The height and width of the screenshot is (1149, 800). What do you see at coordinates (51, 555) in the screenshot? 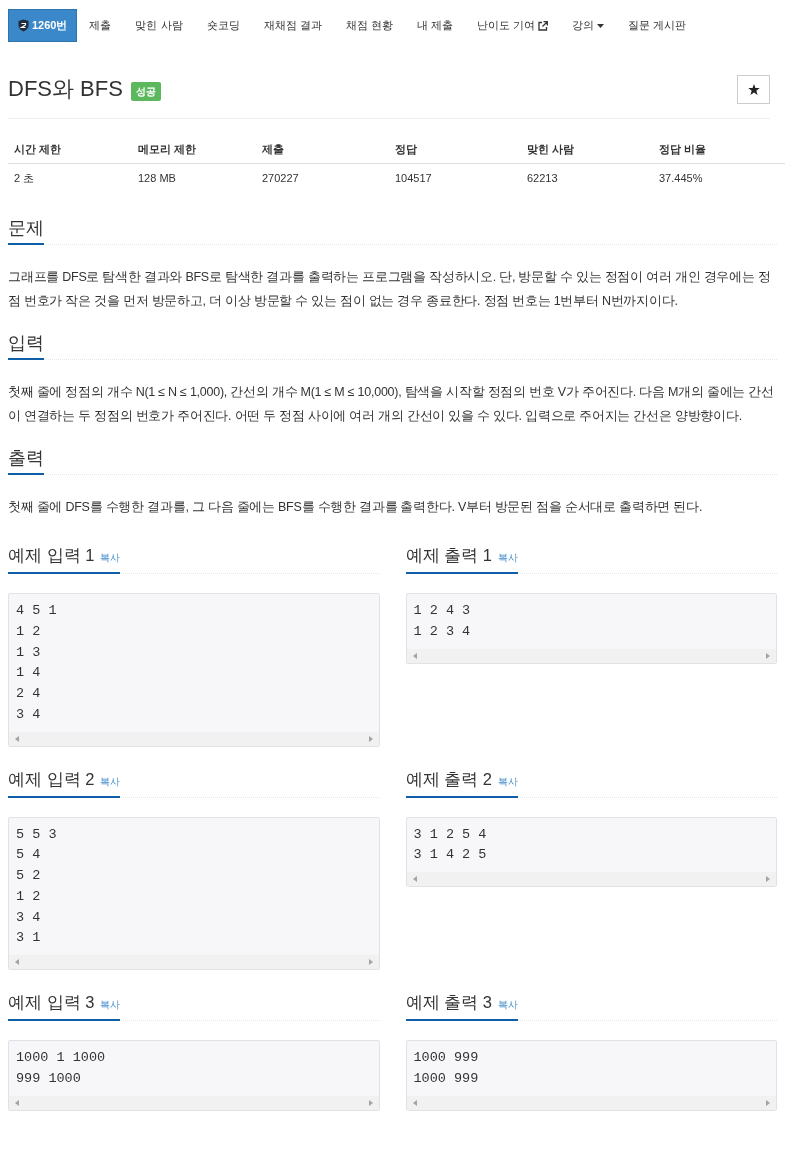
I see `sample-title: 예제 입력 1` at bounding box center [51, 555].